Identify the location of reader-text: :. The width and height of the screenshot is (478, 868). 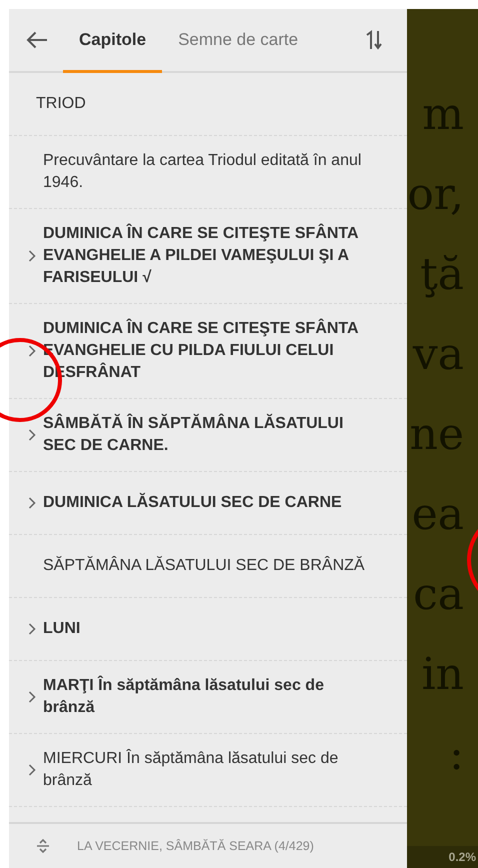
(456, 755).